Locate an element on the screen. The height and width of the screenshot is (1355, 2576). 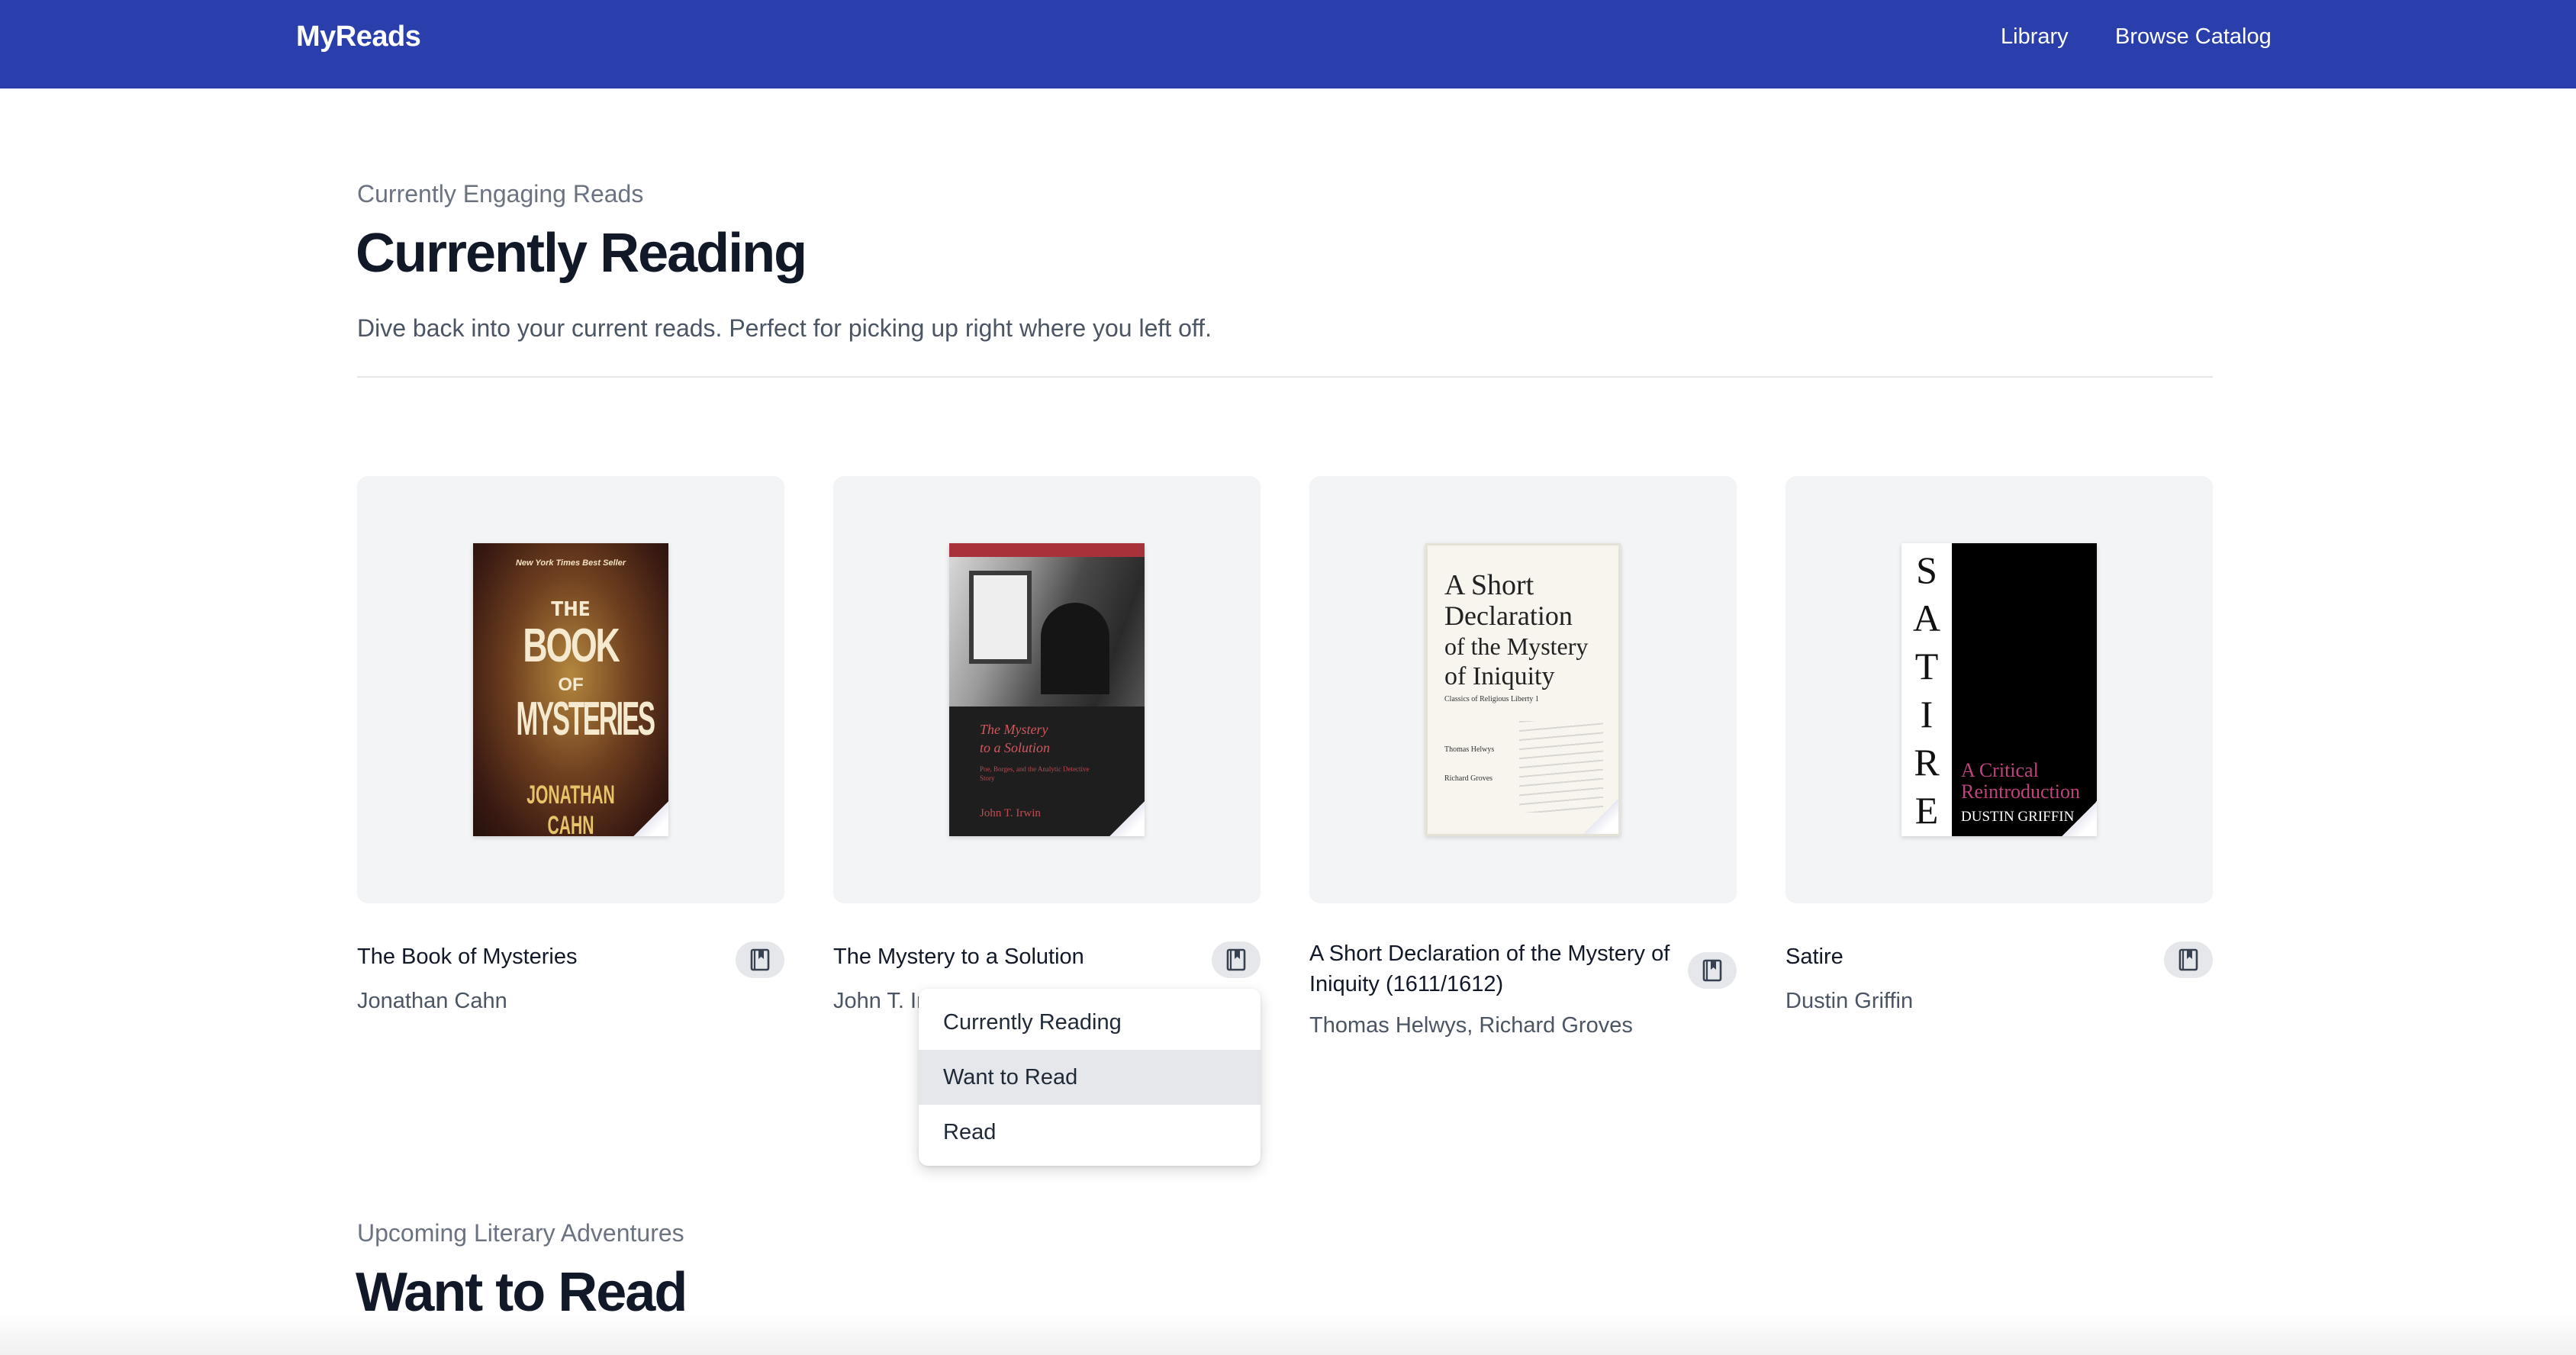
nav-browse-catalog-link: Browse Catalog is located at coordinates (2193, 36).